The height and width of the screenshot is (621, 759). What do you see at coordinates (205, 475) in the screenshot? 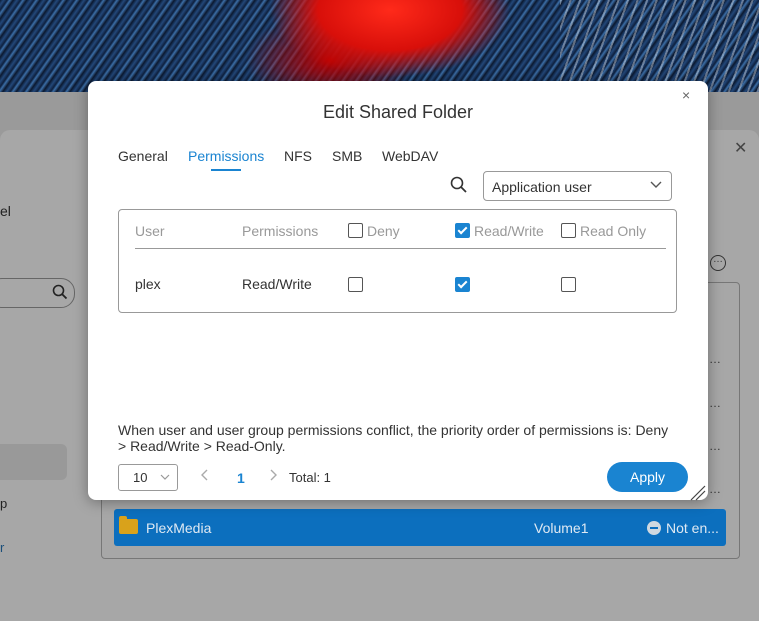
I see `chevron-left-icon` at bounding box center [205, 475].